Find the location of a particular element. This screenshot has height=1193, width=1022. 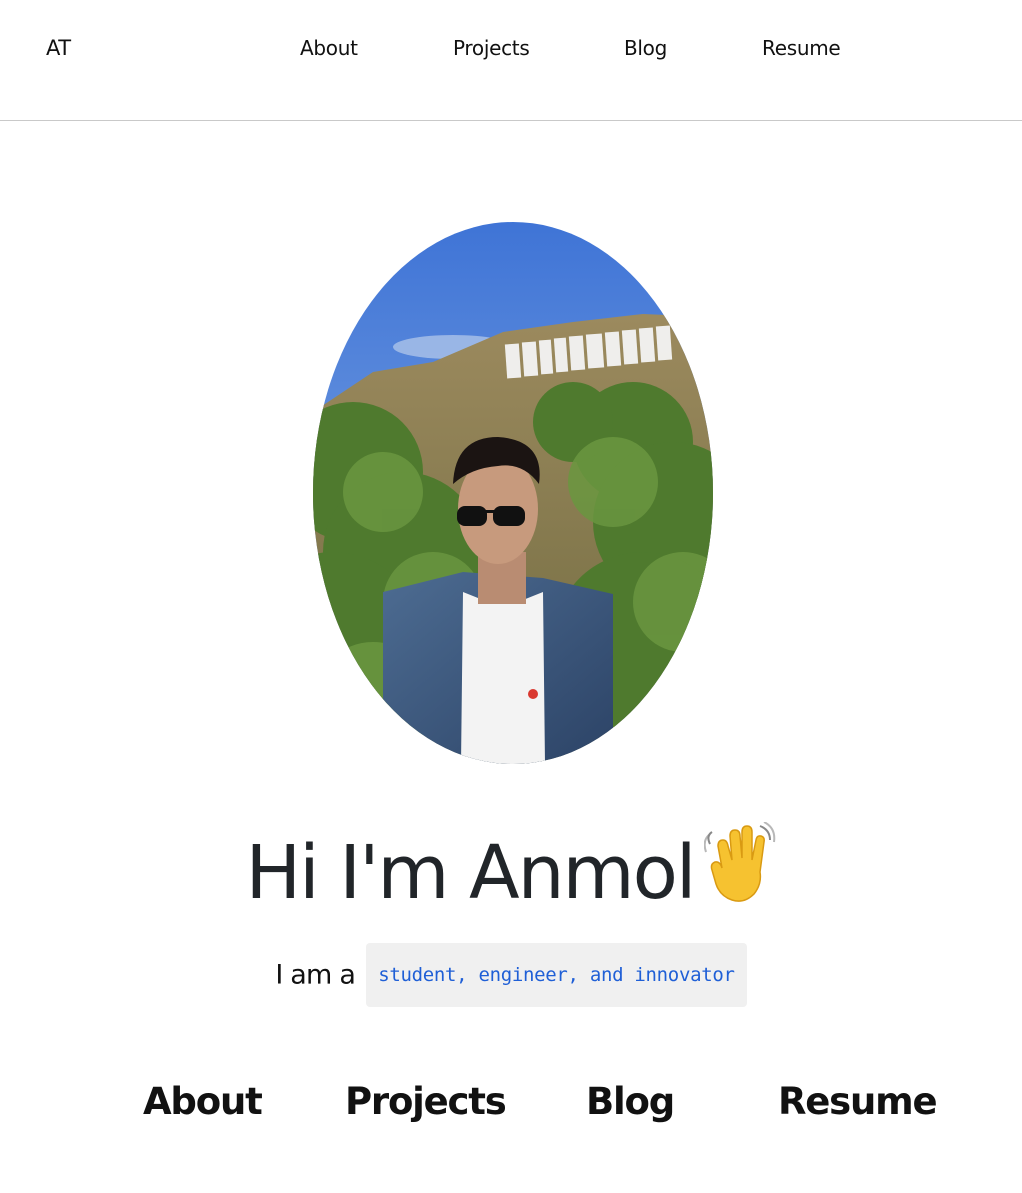

top-navbar: AT About Projects Blog Resume is located at coordinates (511, 60).